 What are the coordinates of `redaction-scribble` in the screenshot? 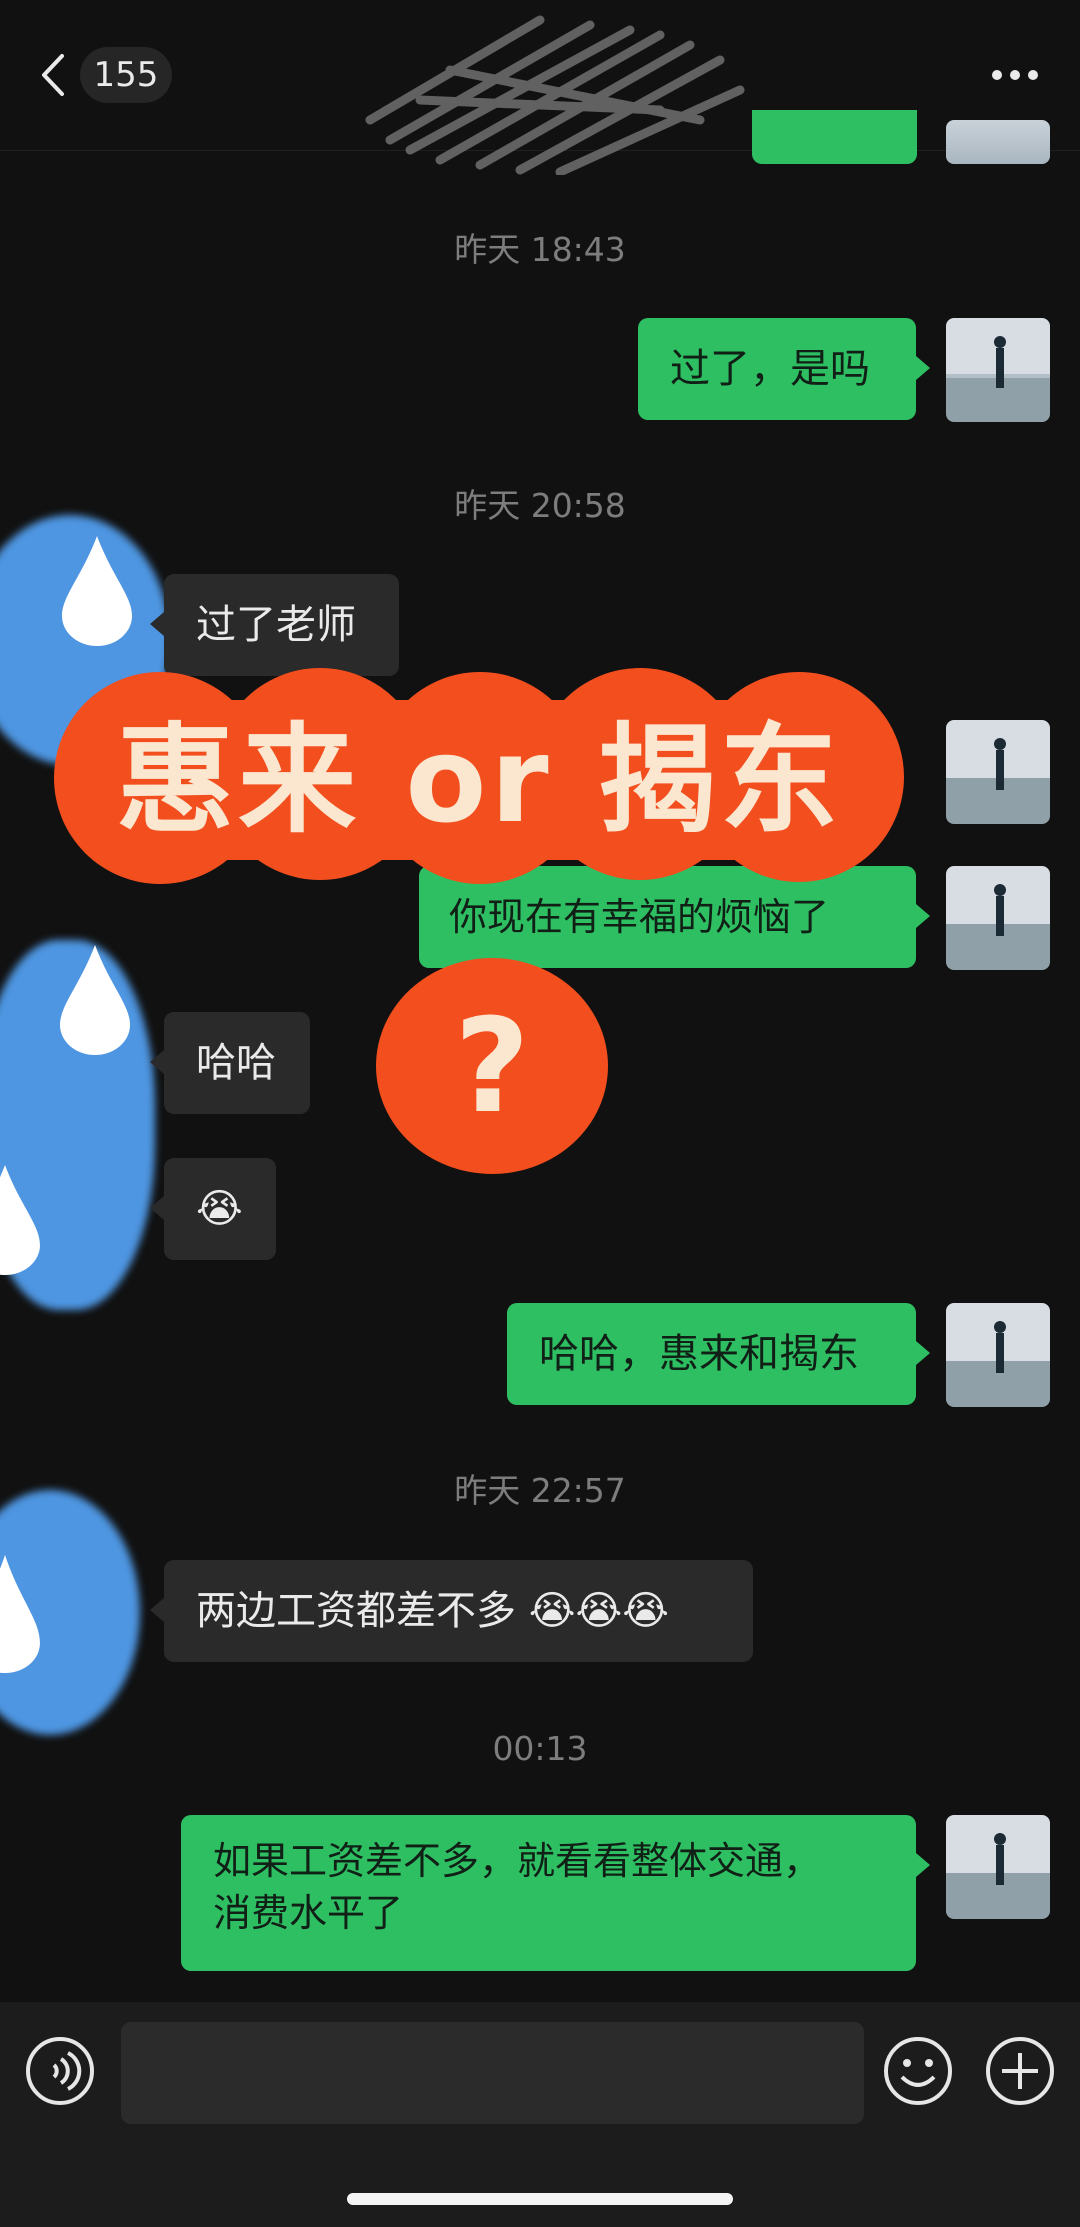 It's located at (555, 95).